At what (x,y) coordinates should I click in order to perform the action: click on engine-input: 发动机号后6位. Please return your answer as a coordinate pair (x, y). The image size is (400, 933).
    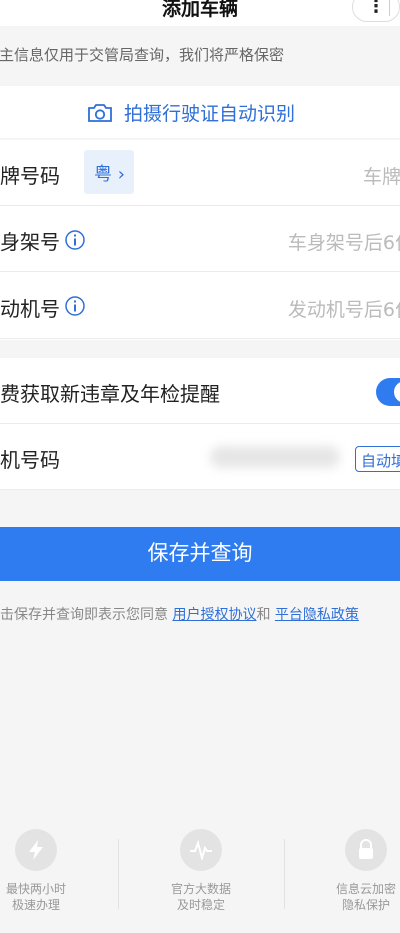
    Looking at the image, I should click on (344, 308).